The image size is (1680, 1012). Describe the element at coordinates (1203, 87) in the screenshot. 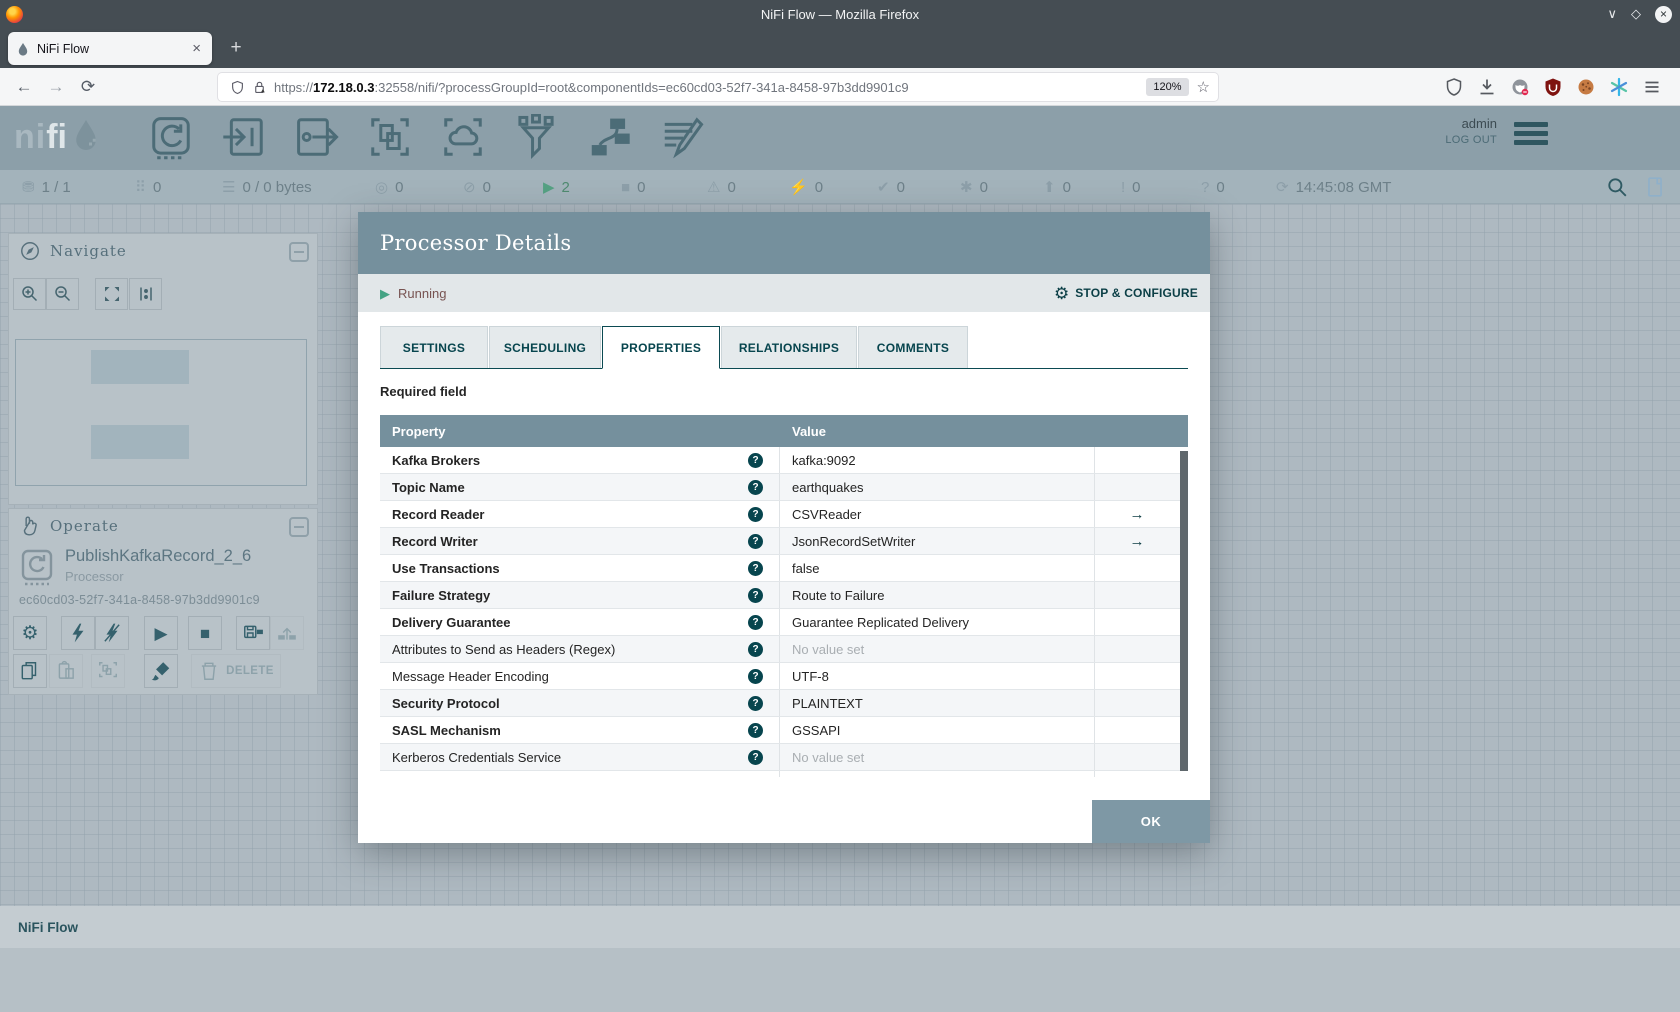

I see `bookmark-star-icon: ☆` at that location.